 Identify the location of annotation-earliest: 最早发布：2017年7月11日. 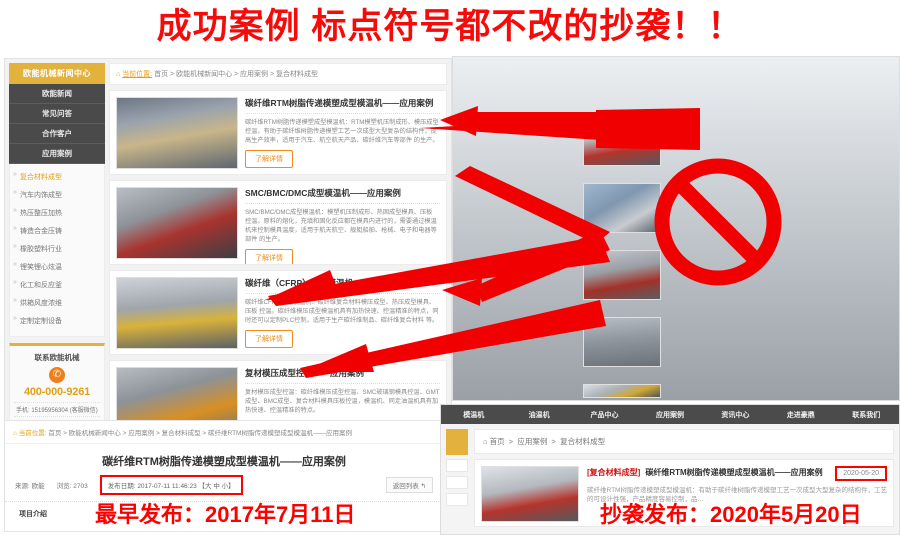
(225, 514).